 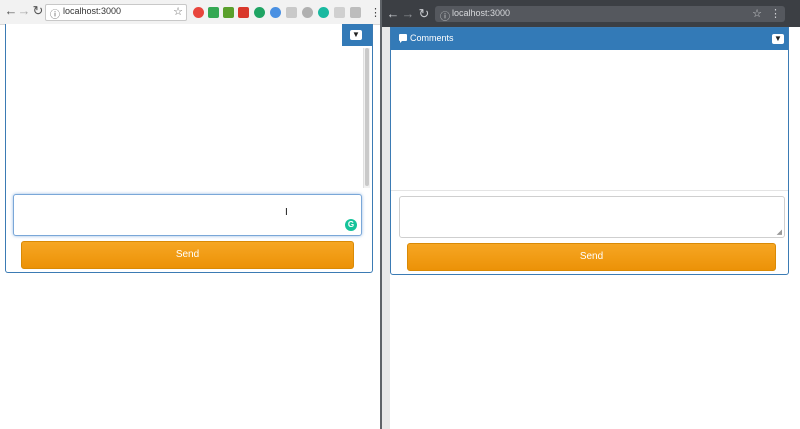 What do you see at coordinates (610, 14) in the screenshot?
I see `right-address-bar: ⓘ localhost:3000 ☆ ⋮` at bounding box center [610, 14].